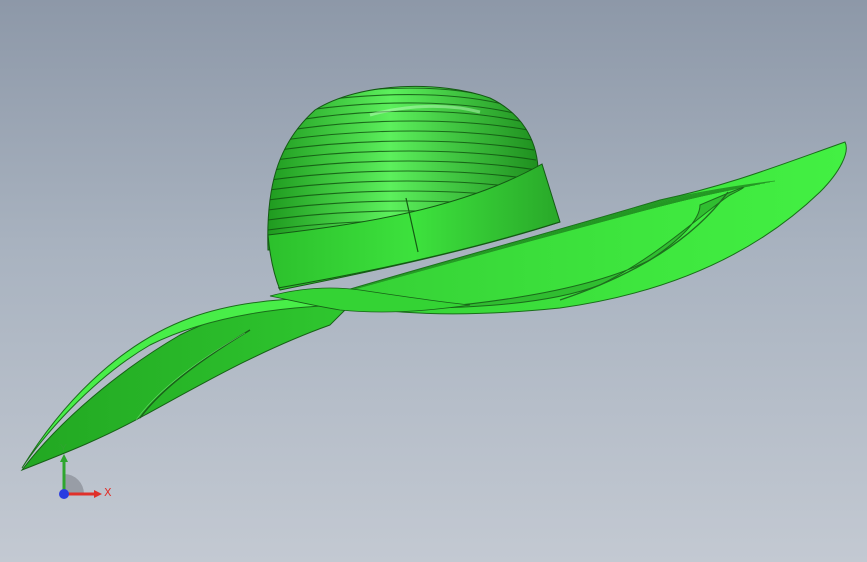  Describe the element at coordinates (108, 492) in the screenshot. I see `x-axis-label: X` at that location.